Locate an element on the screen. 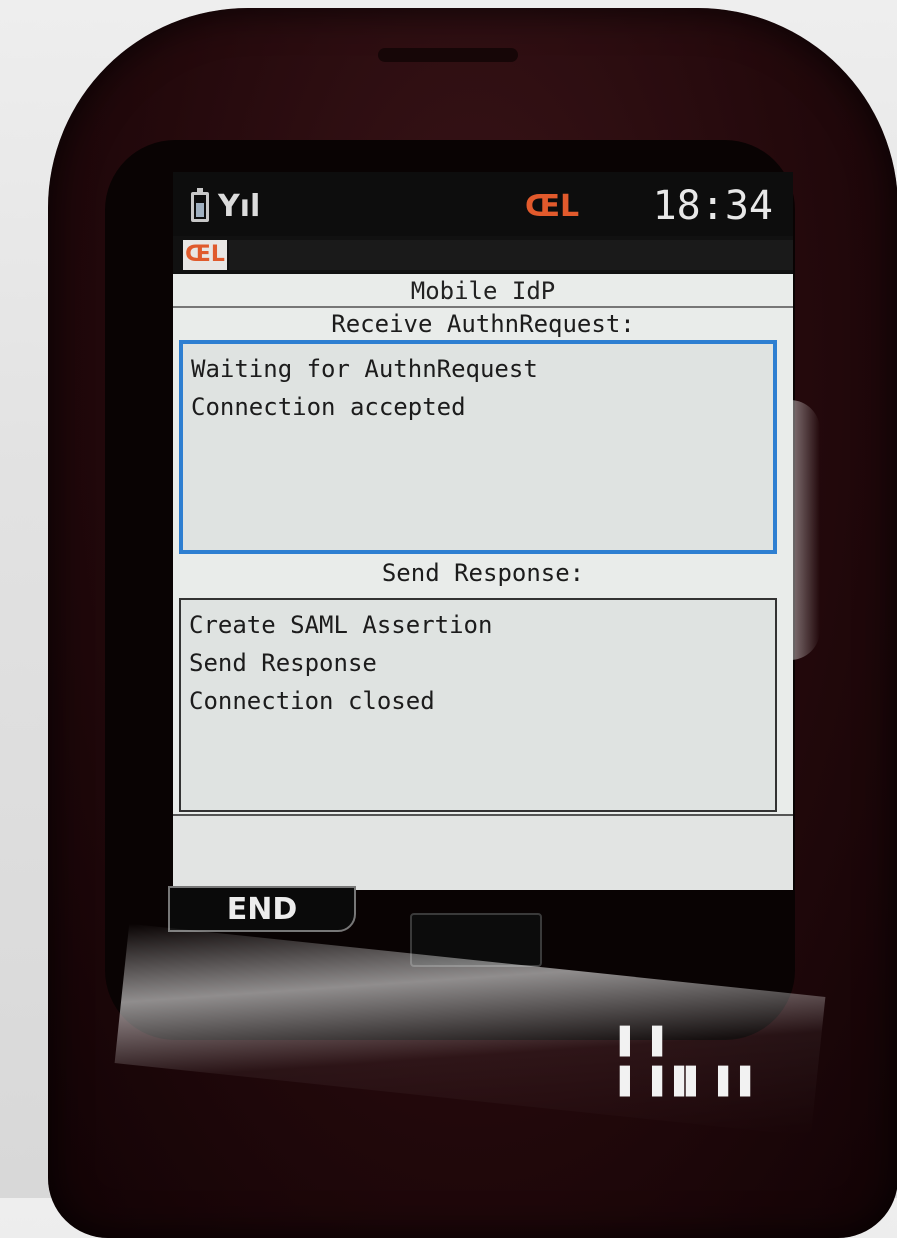 This screenshot has width=897, height=1238. app-logo-icon: ŒL is located at coordinates (205, 255).